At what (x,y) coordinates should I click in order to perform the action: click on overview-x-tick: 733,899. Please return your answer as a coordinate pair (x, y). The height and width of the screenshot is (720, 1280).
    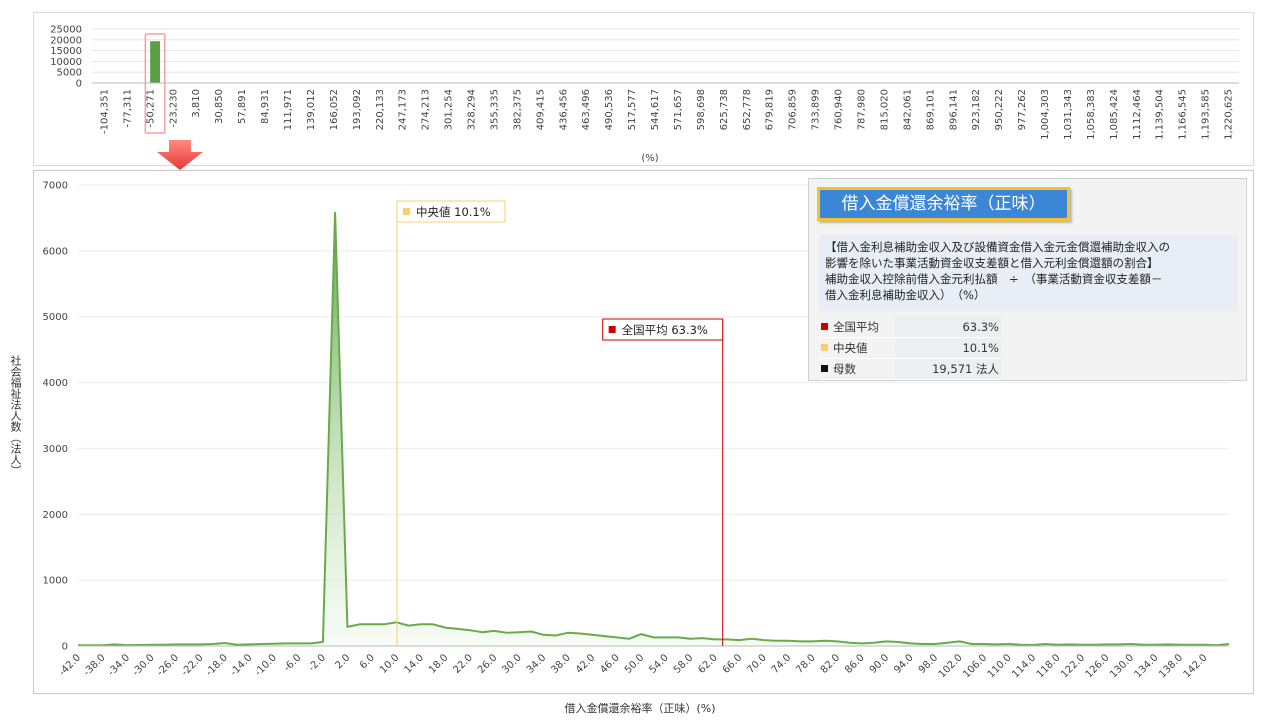
    Looking at the image, I should click on (816, 109).